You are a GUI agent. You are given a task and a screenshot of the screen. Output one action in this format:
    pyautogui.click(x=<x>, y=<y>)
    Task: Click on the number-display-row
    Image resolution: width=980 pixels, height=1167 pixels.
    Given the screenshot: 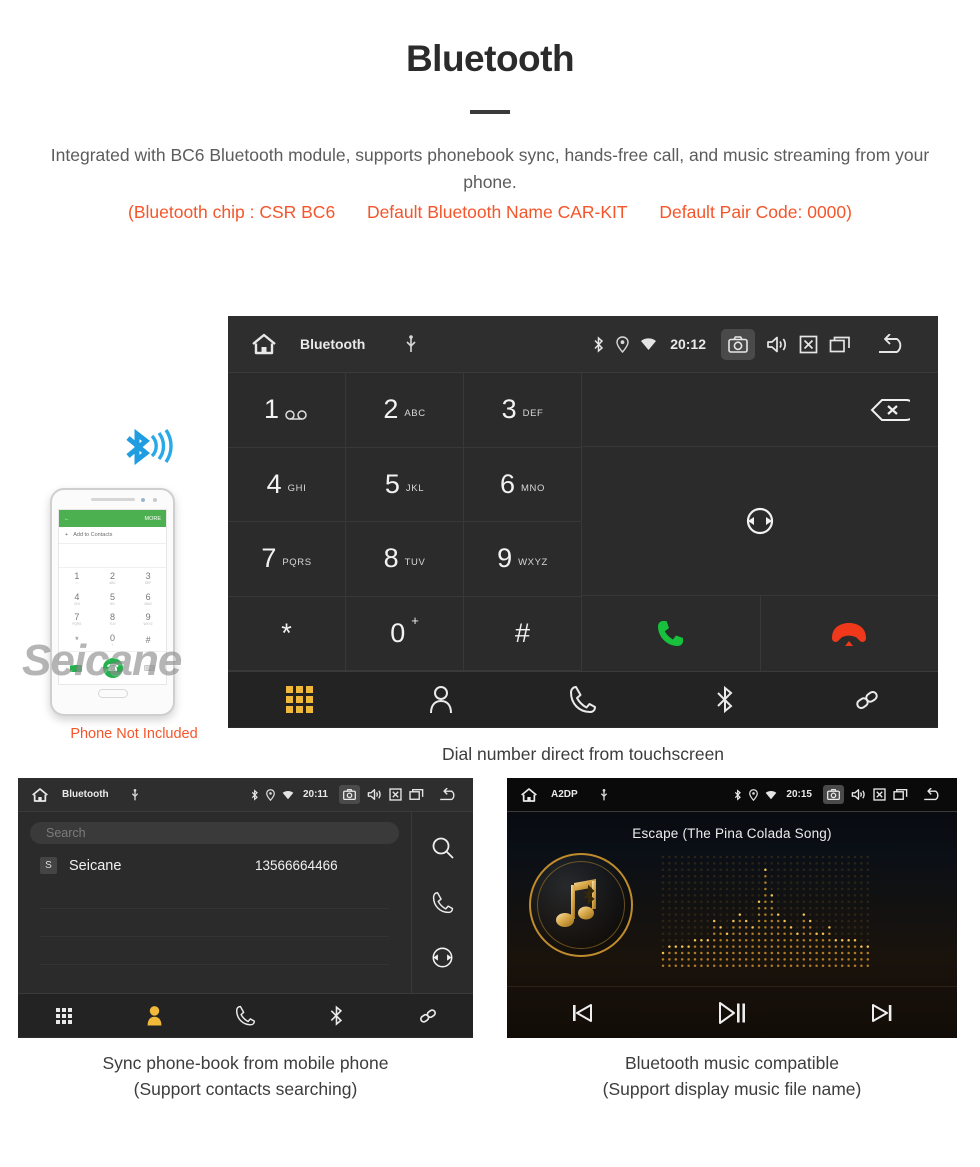 What is the action you would take?
    pyautogui.click(x=760, y=410)
    